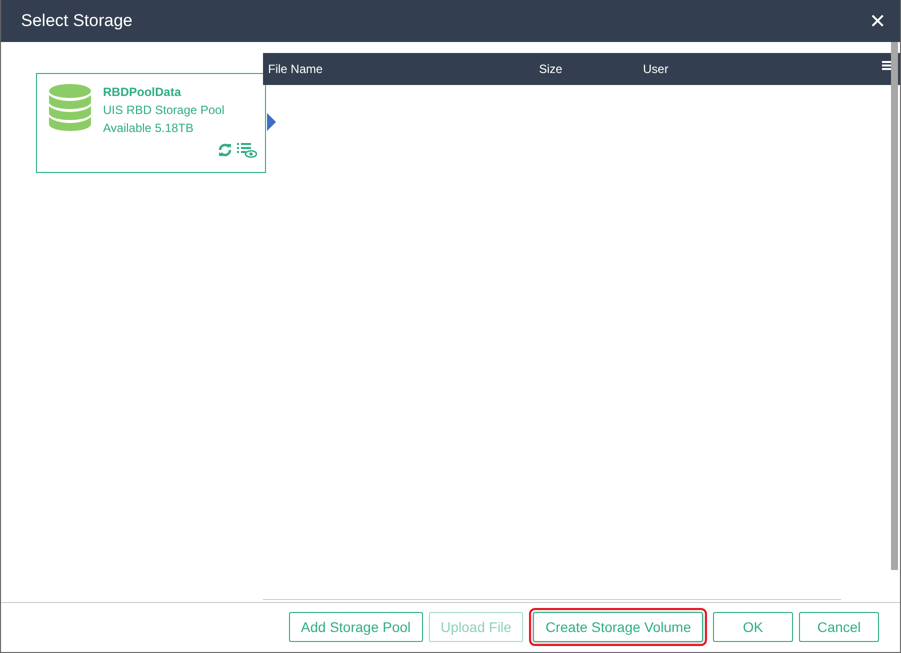 This screenshot has width=901, height=653. What do you see at coordinates (77, 21) in the screenshot?
I see `window-title: Select Storage` at bounding box center [77, 21].